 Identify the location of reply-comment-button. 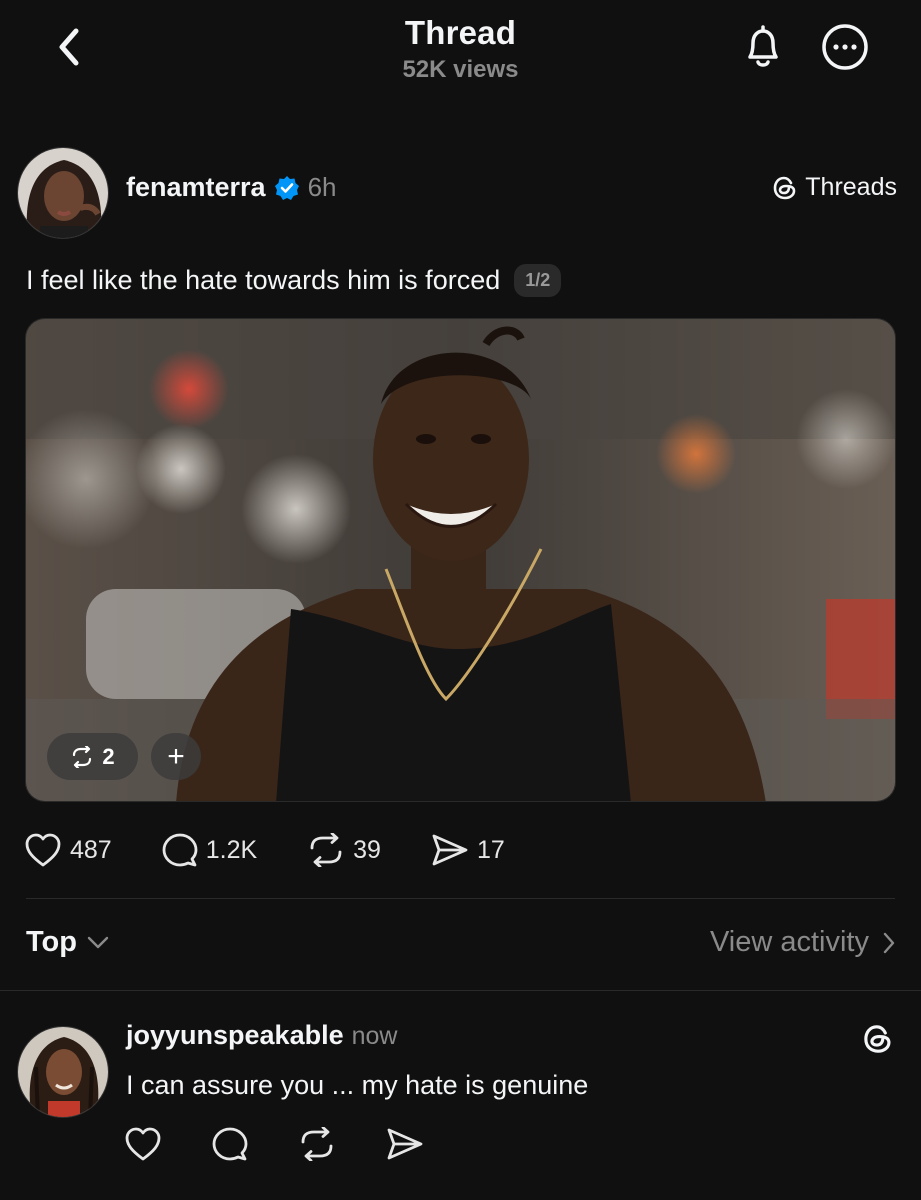
(230, 1144).